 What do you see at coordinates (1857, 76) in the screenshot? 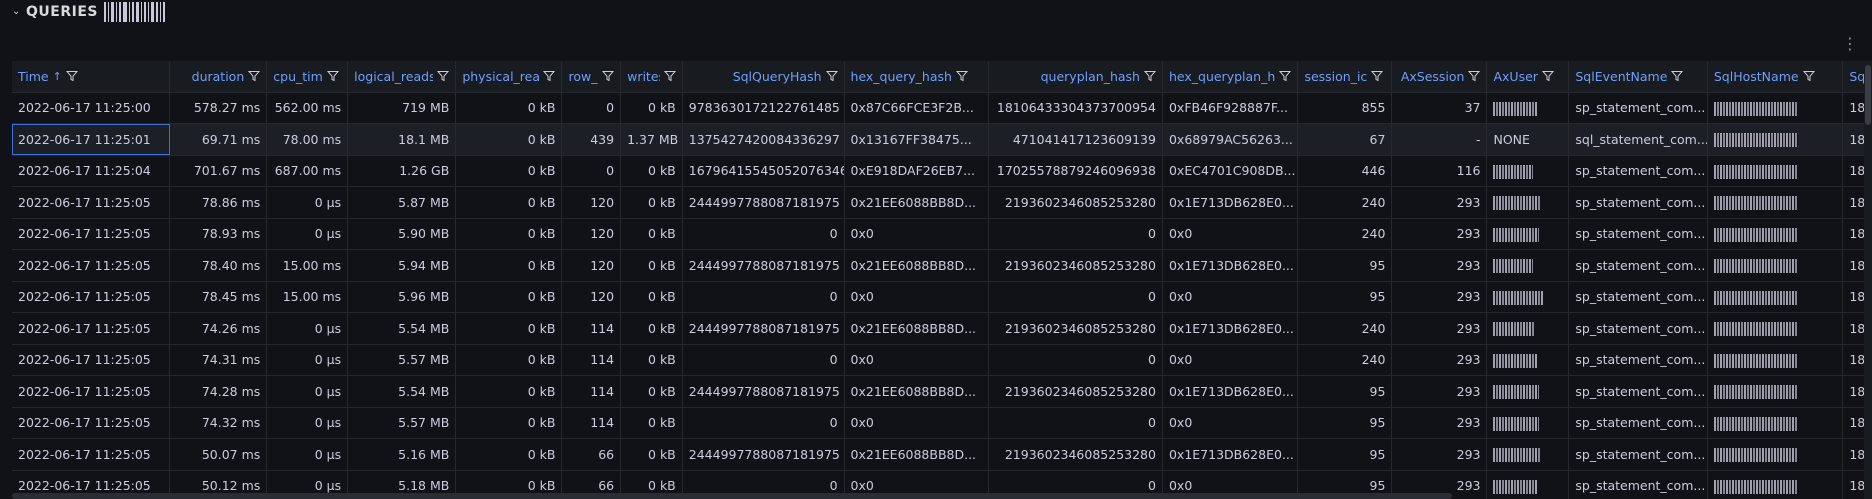
I see `column-header-label: Sq` at bounding box center [1857, 76].